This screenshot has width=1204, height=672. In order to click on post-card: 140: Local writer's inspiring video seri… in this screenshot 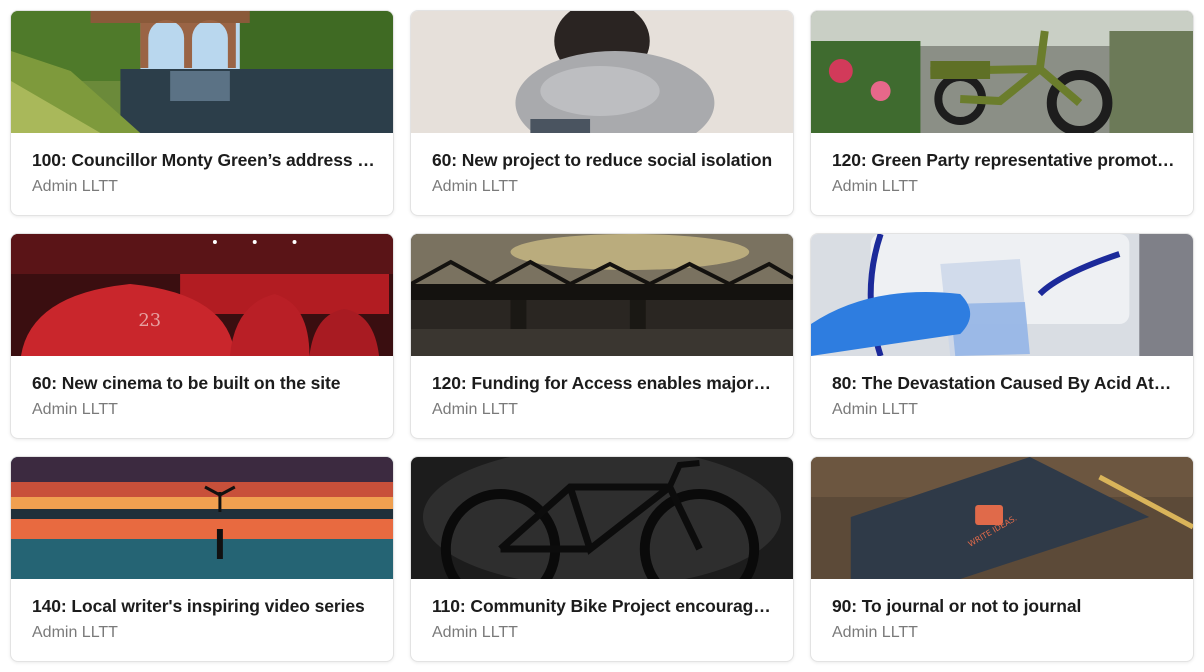, I will do `click(202, 559)`.